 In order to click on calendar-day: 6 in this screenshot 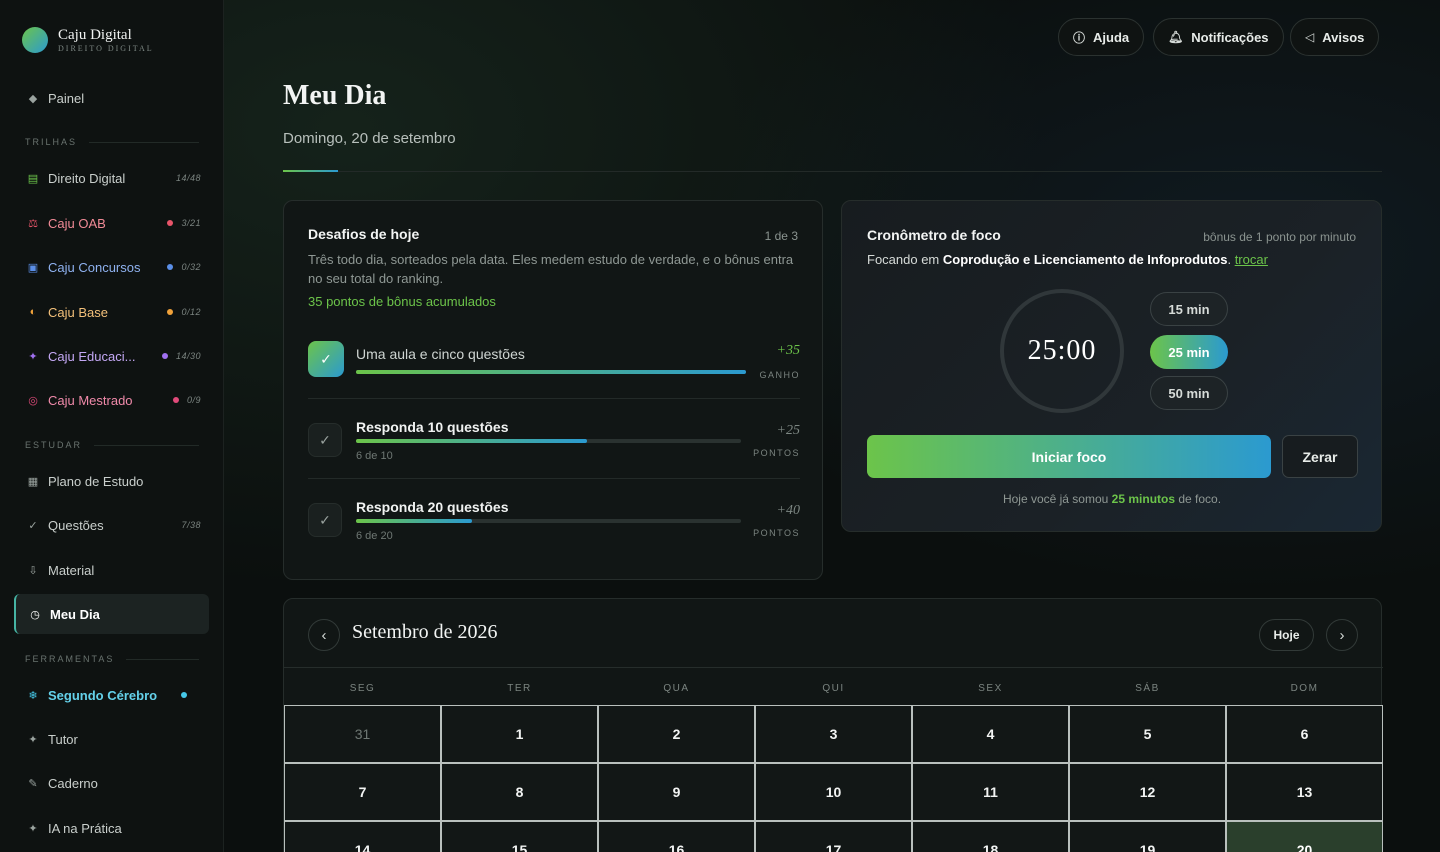, I will do `click(1304, 734)`.